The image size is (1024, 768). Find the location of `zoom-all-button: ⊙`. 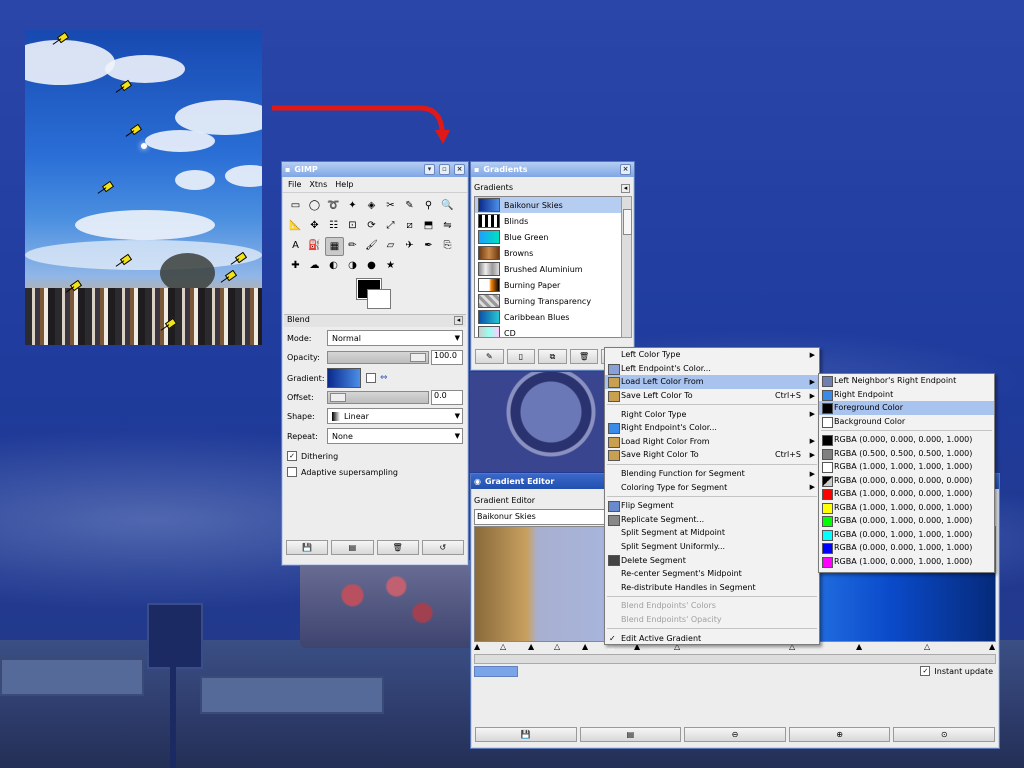

zoom-all-button: ⊙ is located at coordinates (944, 734).